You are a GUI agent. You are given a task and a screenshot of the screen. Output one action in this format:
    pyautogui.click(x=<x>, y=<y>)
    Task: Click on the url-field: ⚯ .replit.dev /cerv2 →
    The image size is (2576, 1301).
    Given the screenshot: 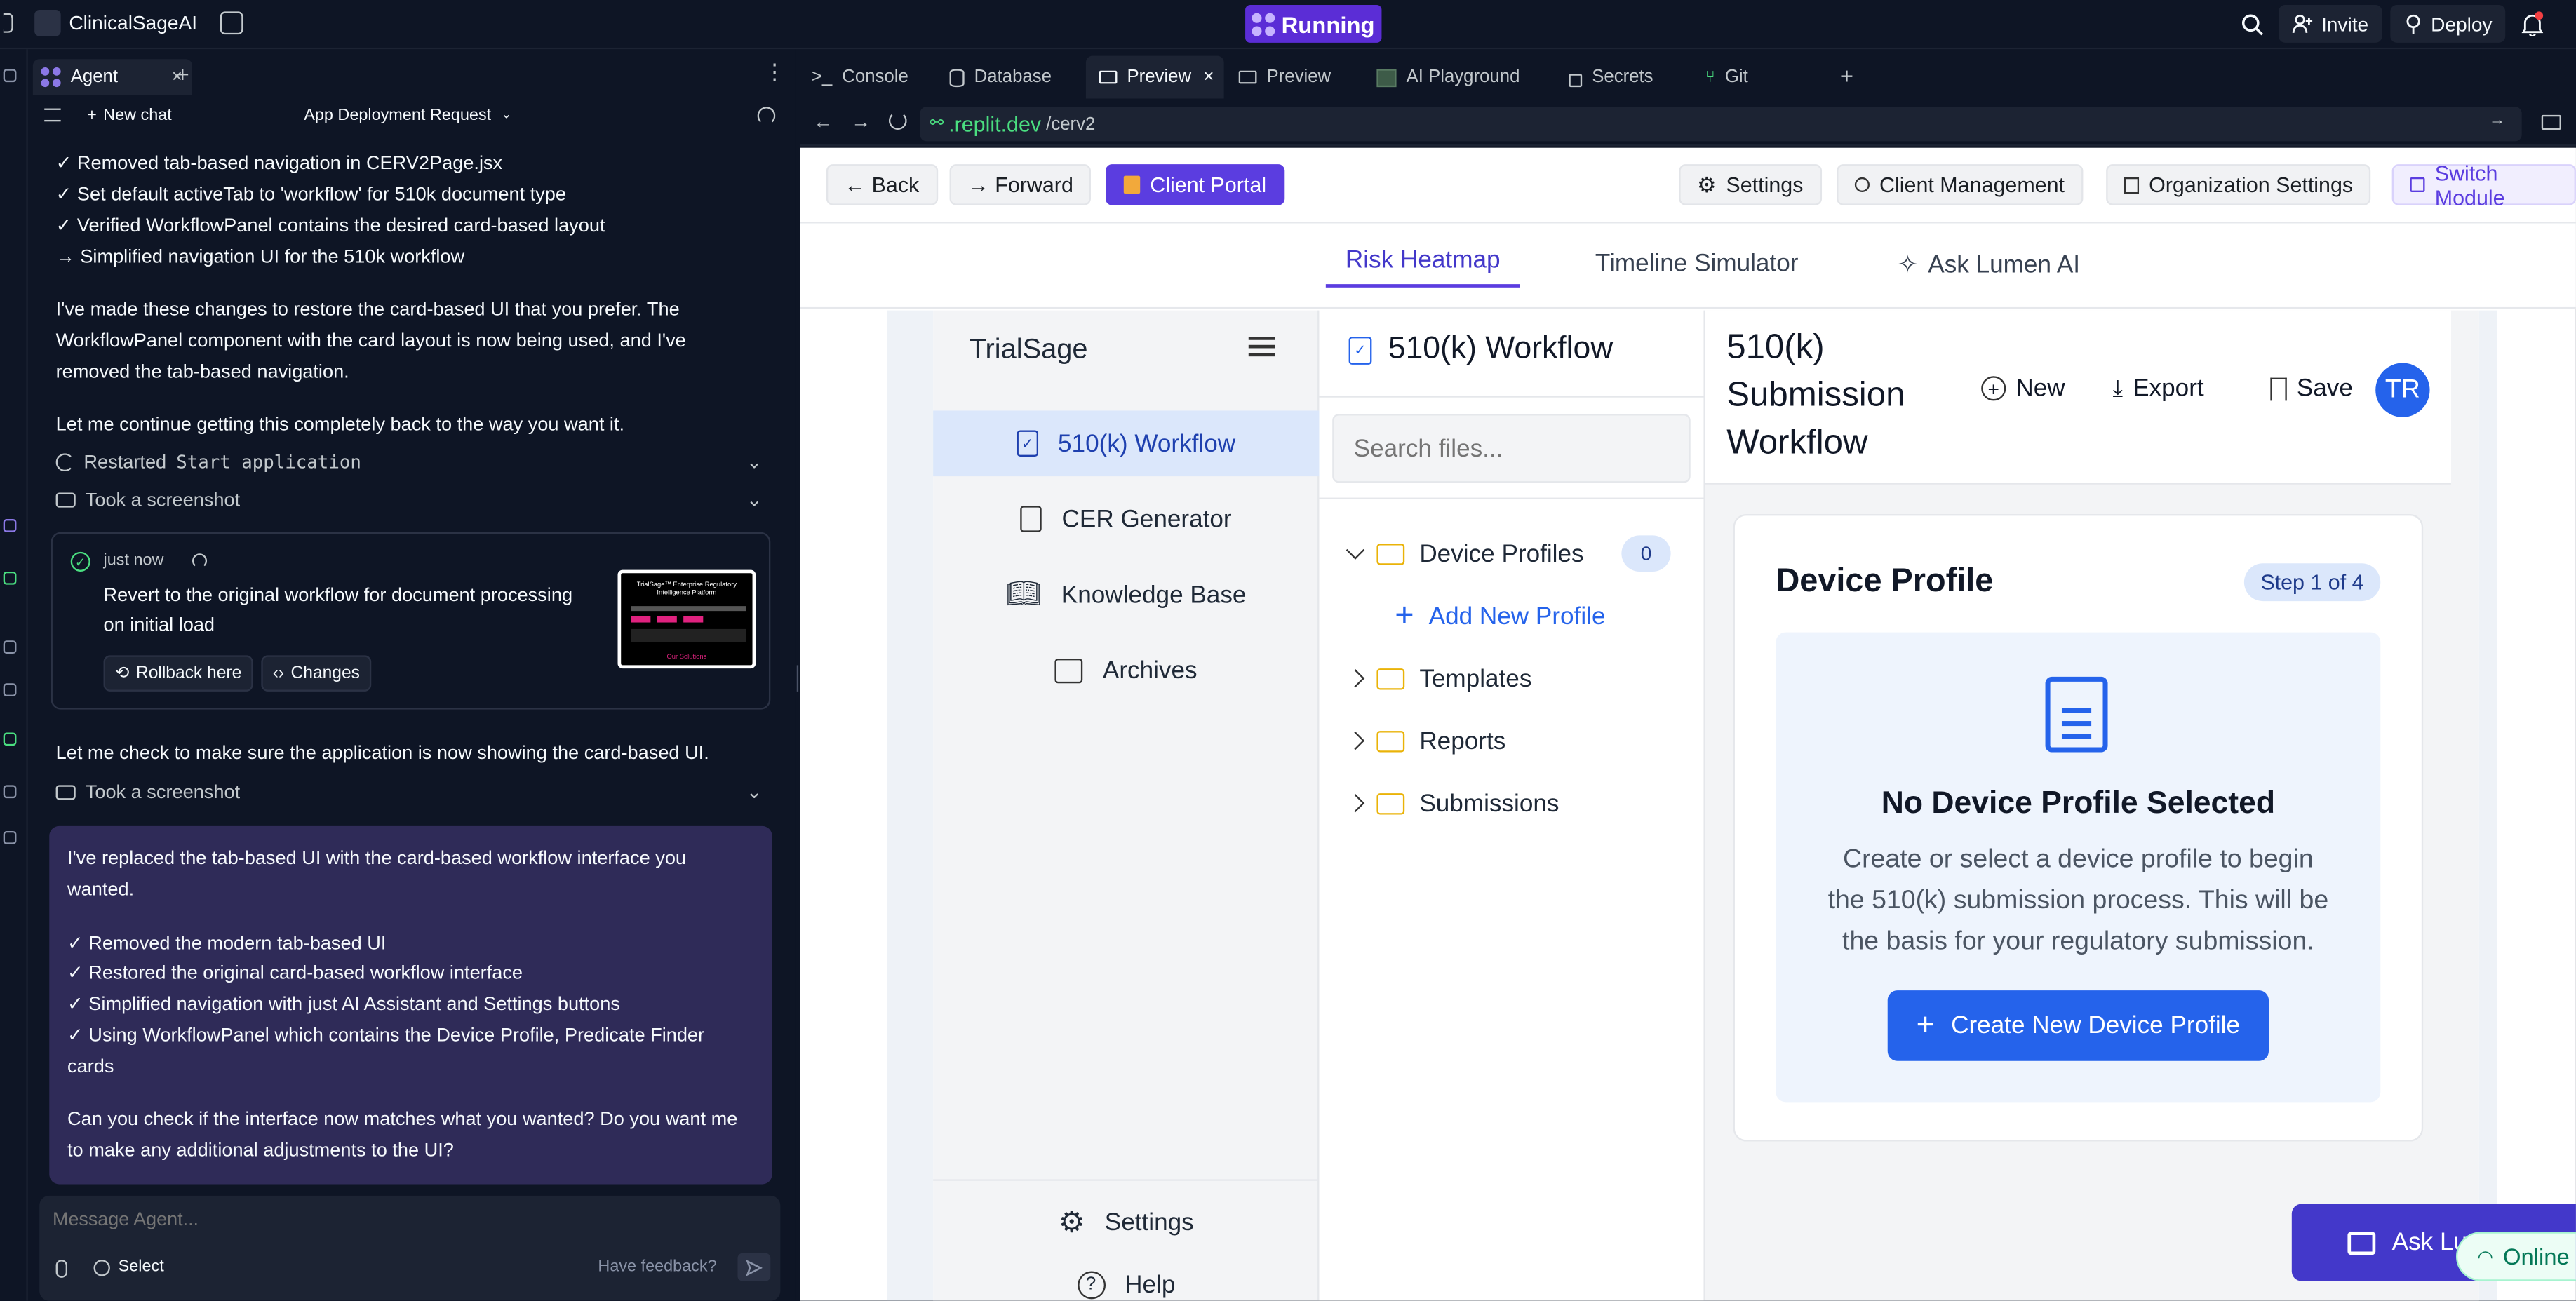 What is the action you would take?
    pyautogui.click(x=1721, y=125)
    